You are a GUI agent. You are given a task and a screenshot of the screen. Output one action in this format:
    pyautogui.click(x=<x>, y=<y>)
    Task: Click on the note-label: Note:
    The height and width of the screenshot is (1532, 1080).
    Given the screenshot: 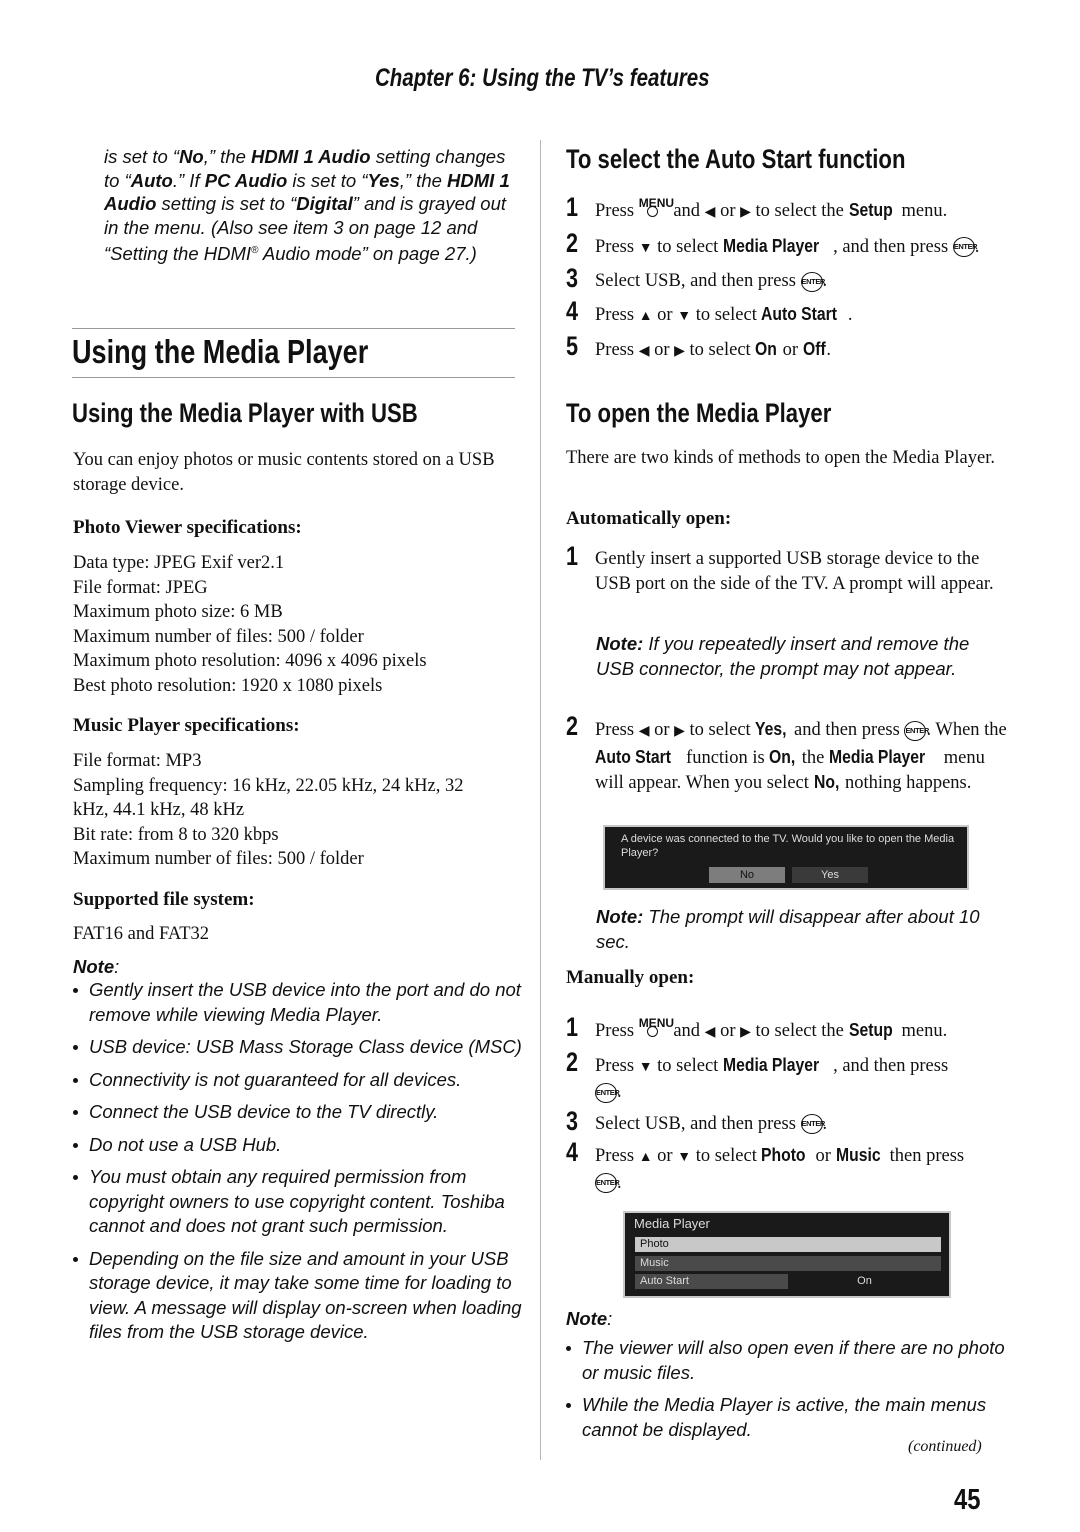 What is the action you would take?
    pyautogui.click(x=96, y=966)
    